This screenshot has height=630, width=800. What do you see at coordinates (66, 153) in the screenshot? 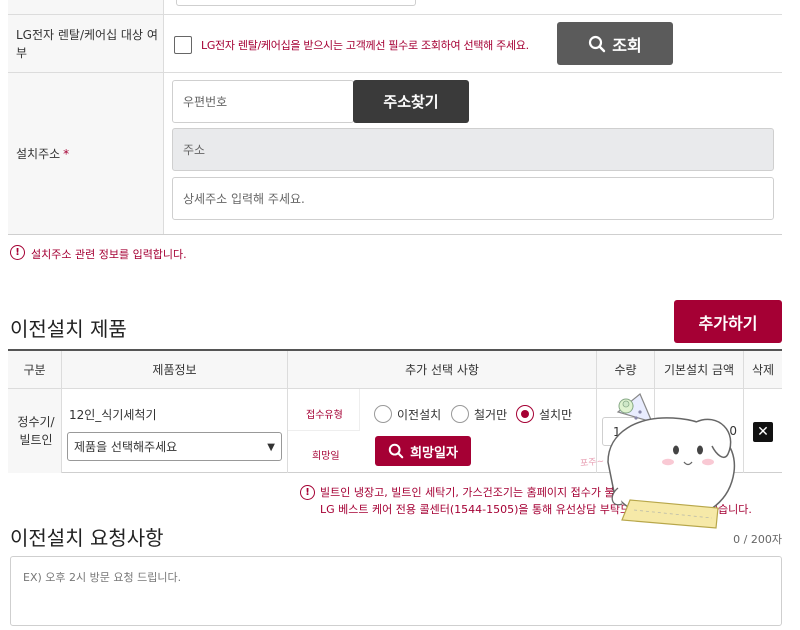
I see `required-mark: *` at bounding box center [66, 153].